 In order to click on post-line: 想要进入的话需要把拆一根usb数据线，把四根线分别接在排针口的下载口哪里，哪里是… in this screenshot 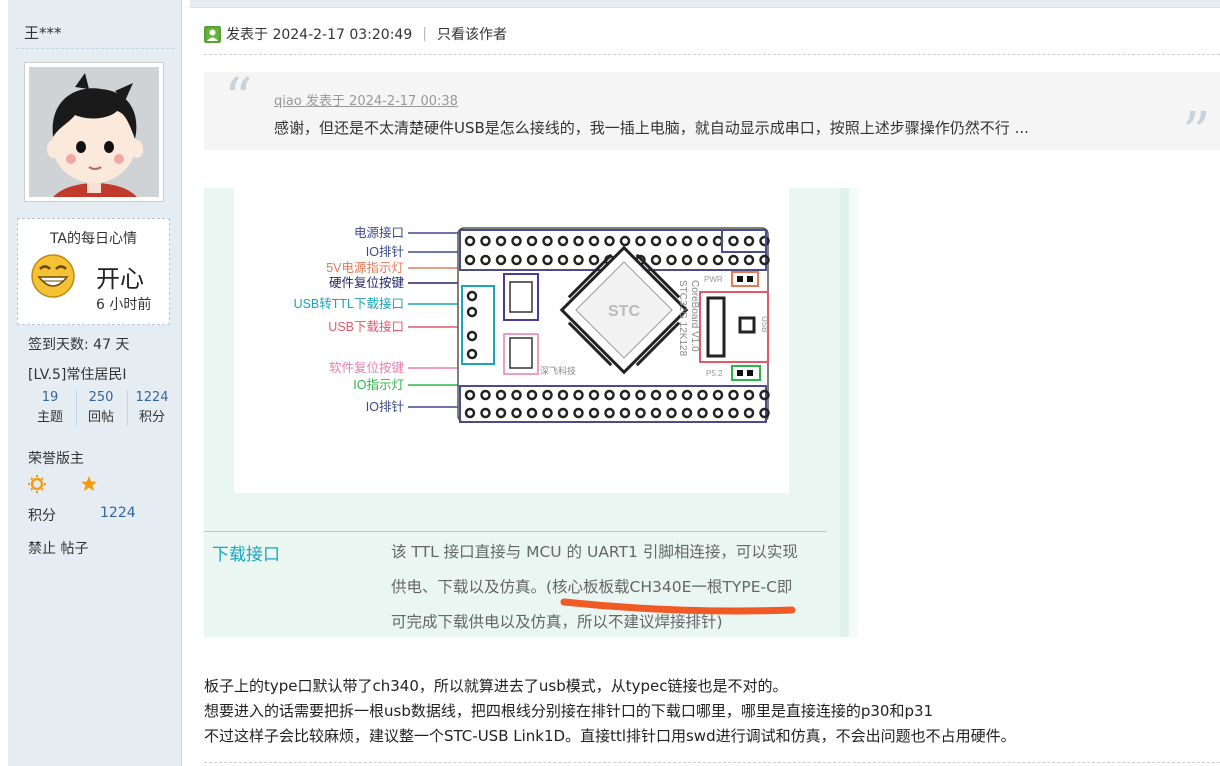, I will do `click(569, 711)`.